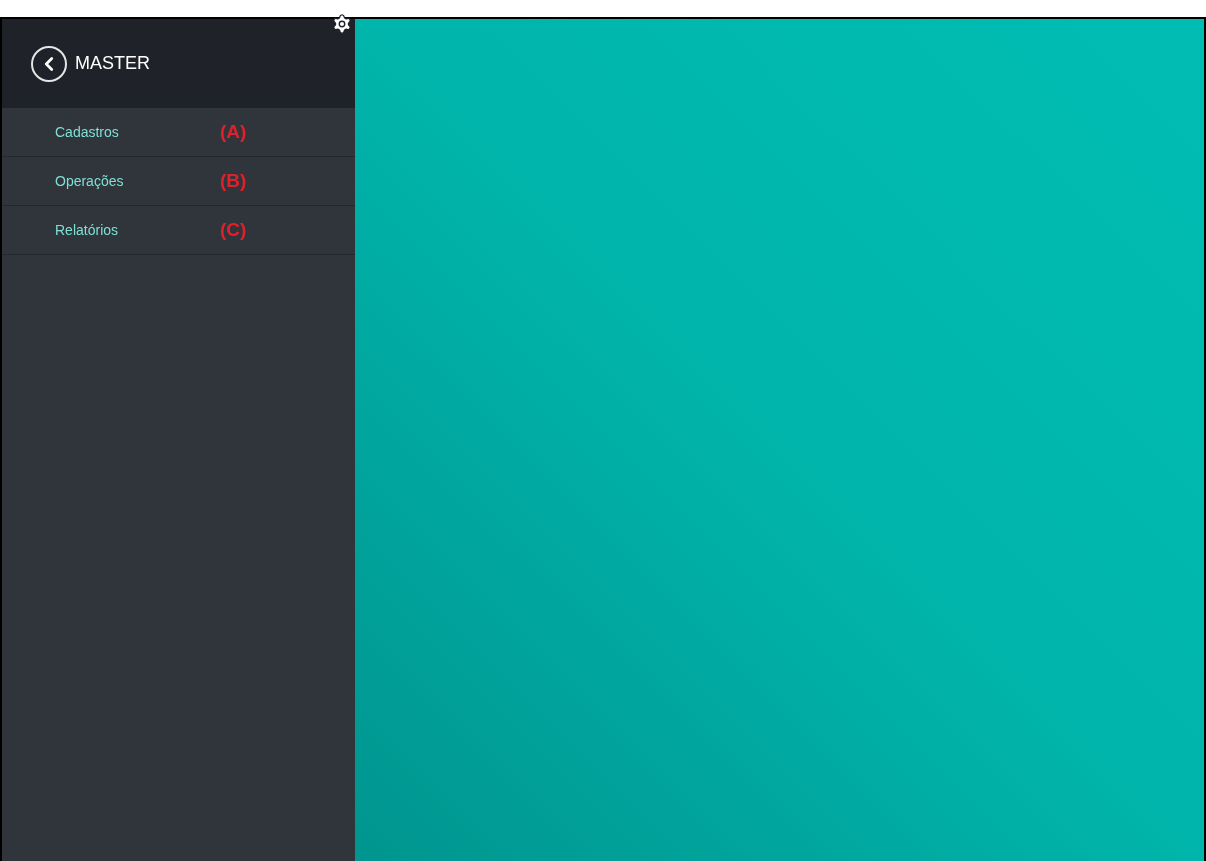 The width and height of the screenshot is (1206, 861). I want to click on annotation-label: (B), so click(233, 180).